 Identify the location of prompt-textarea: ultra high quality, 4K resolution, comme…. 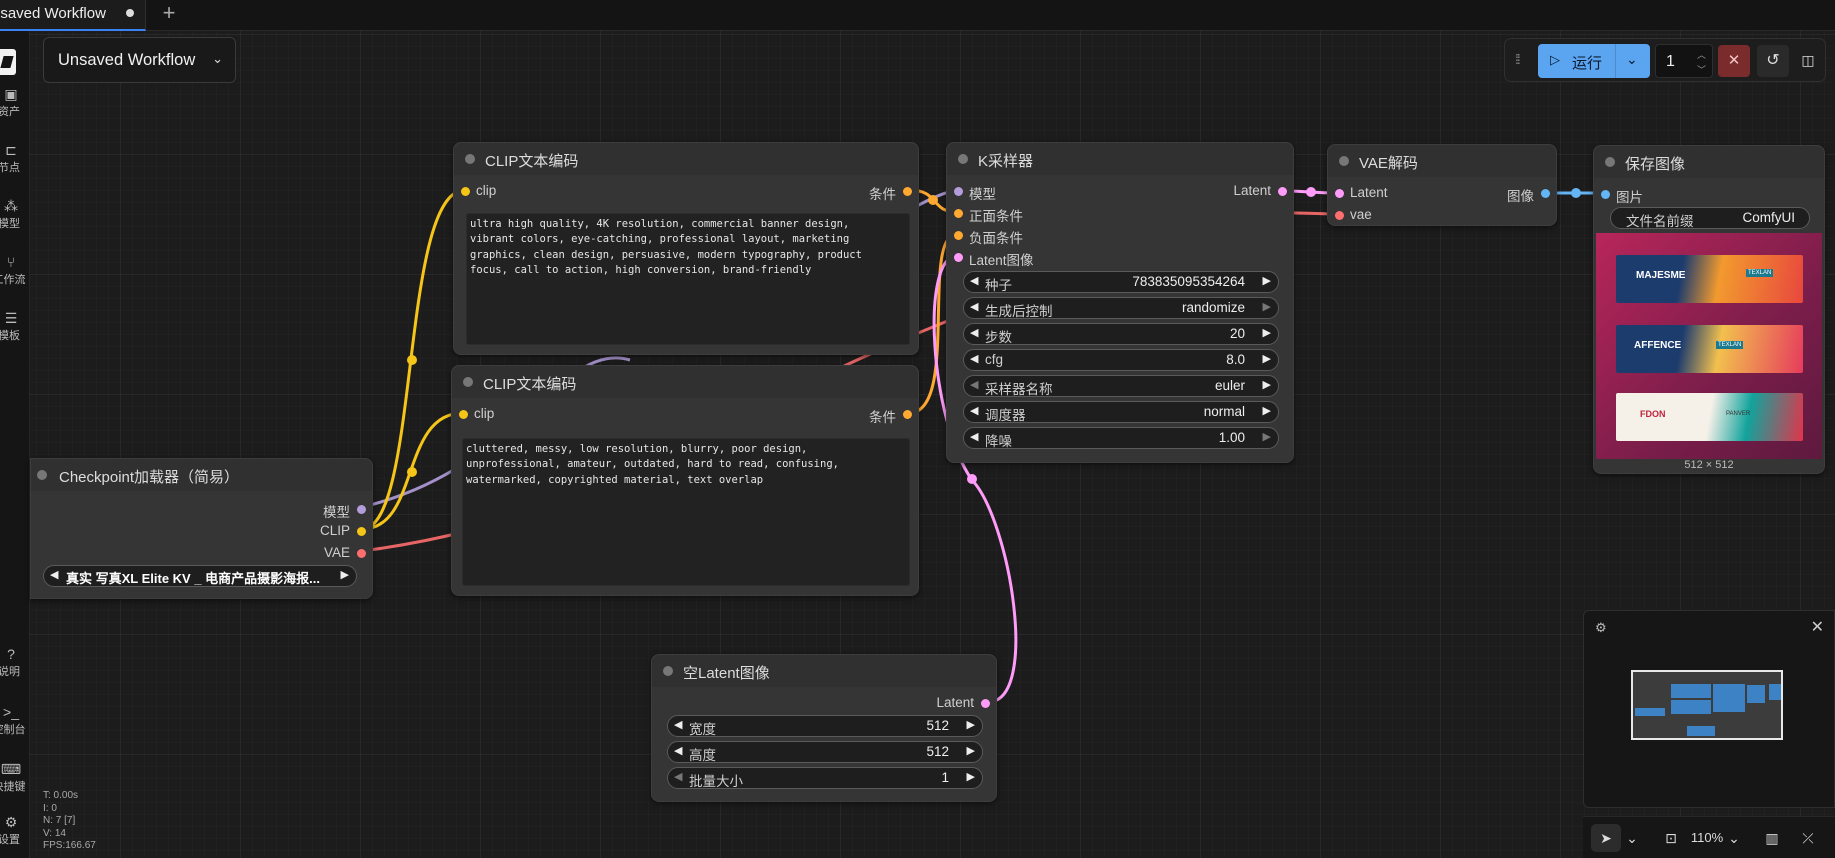
(688, 279).